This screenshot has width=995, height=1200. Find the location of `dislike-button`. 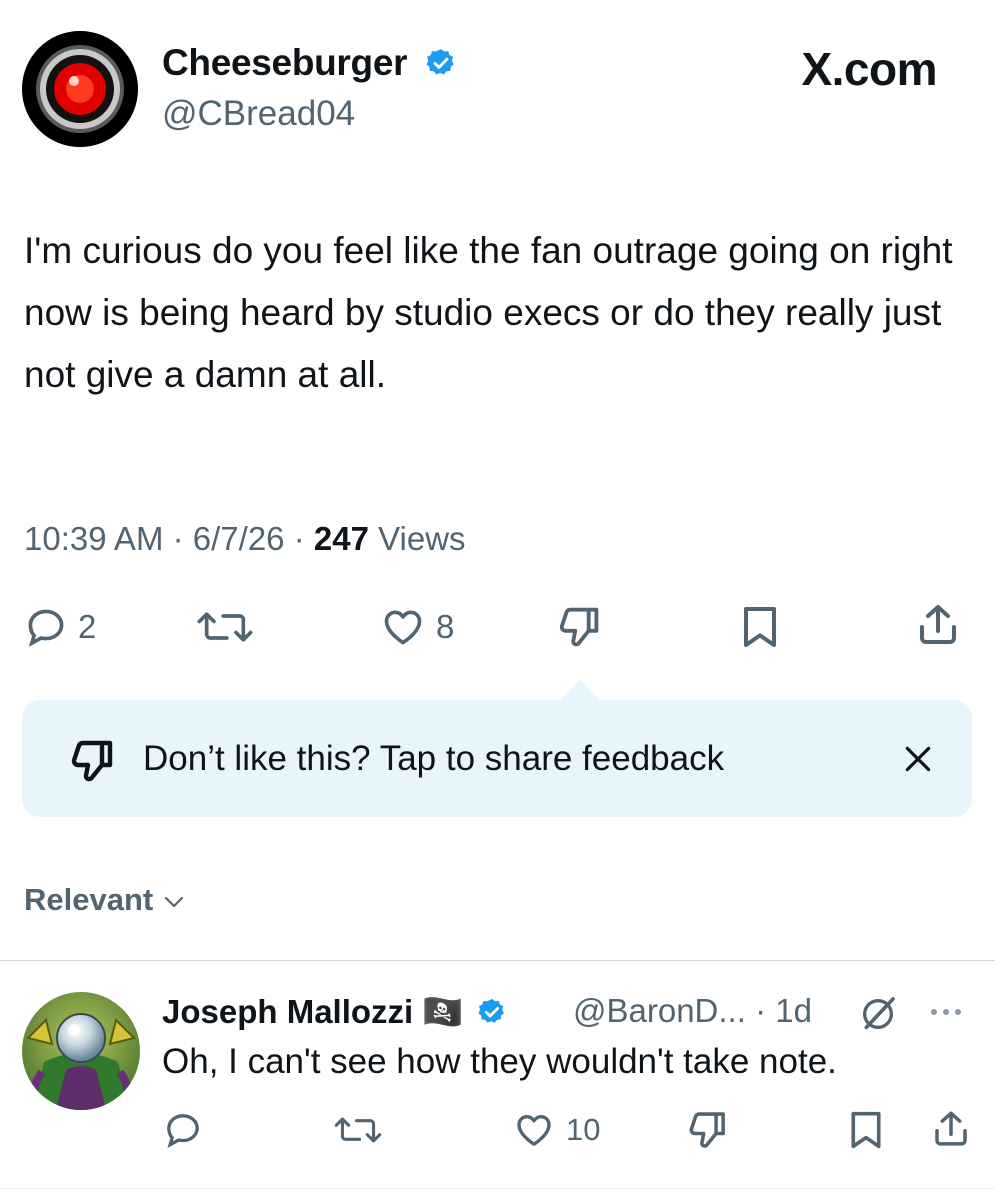

dislike-button is located at coordinates (581, 627).